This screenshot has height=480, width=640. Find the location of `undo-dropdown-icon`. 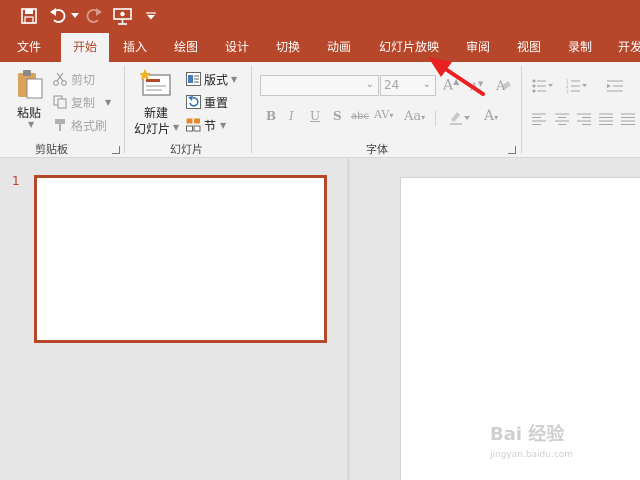

undo-dropdown-icon is located at coordinates (75, 16).